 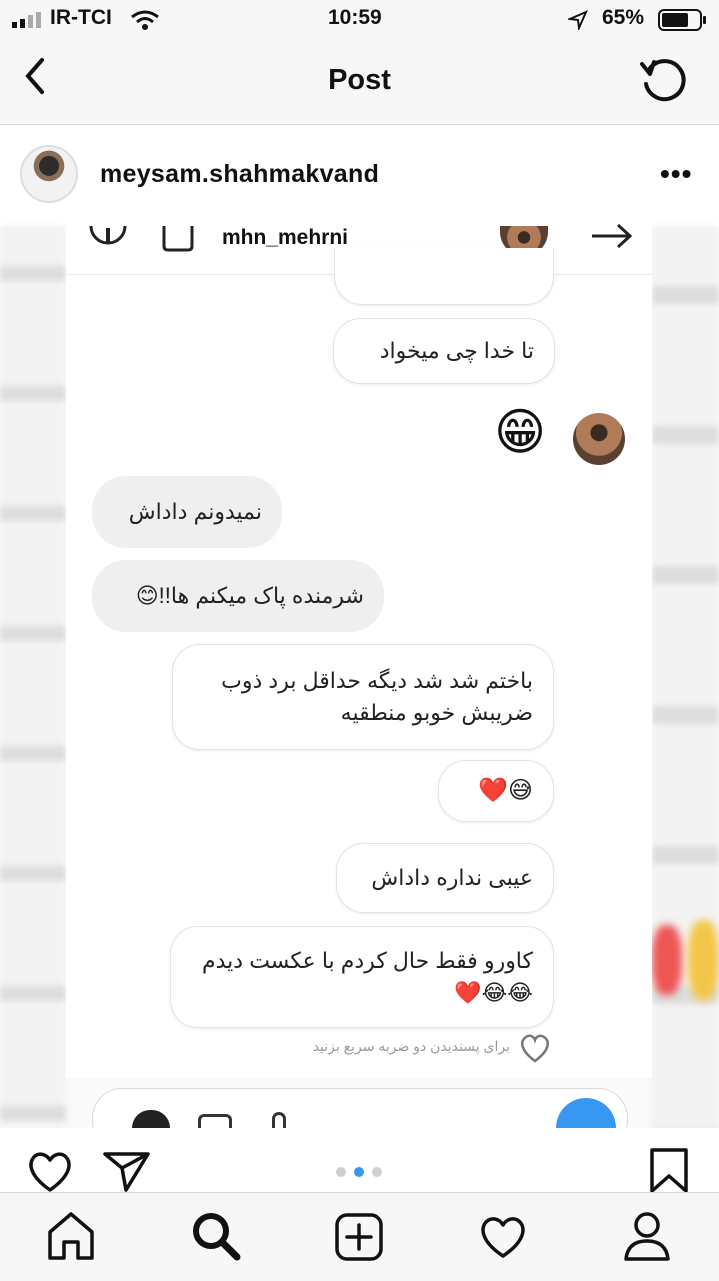 I want to click on like-heart-icon, so click(x=535, y=1050).